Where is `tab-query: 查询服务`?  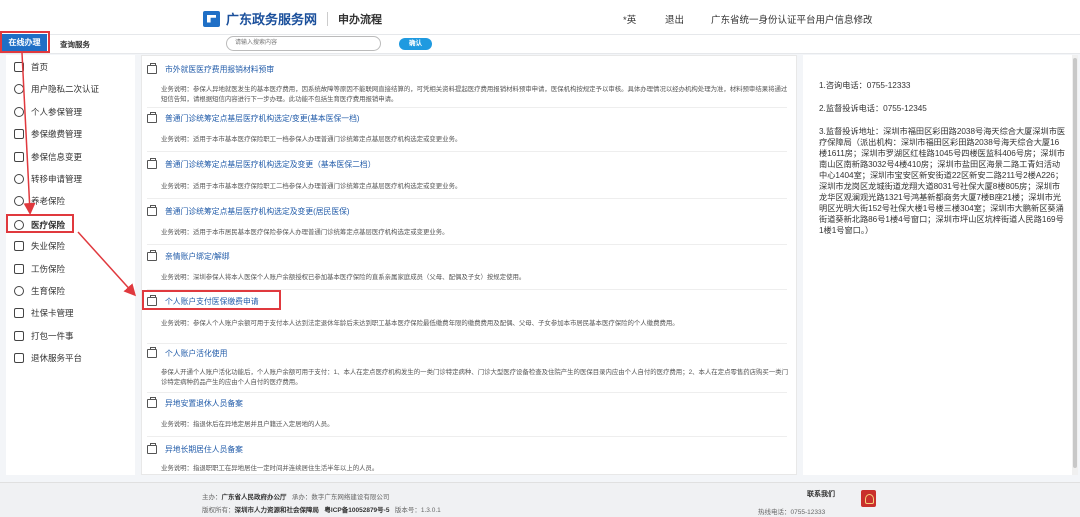 tab-query: 查询服务 is located at coordinates (75, 44).